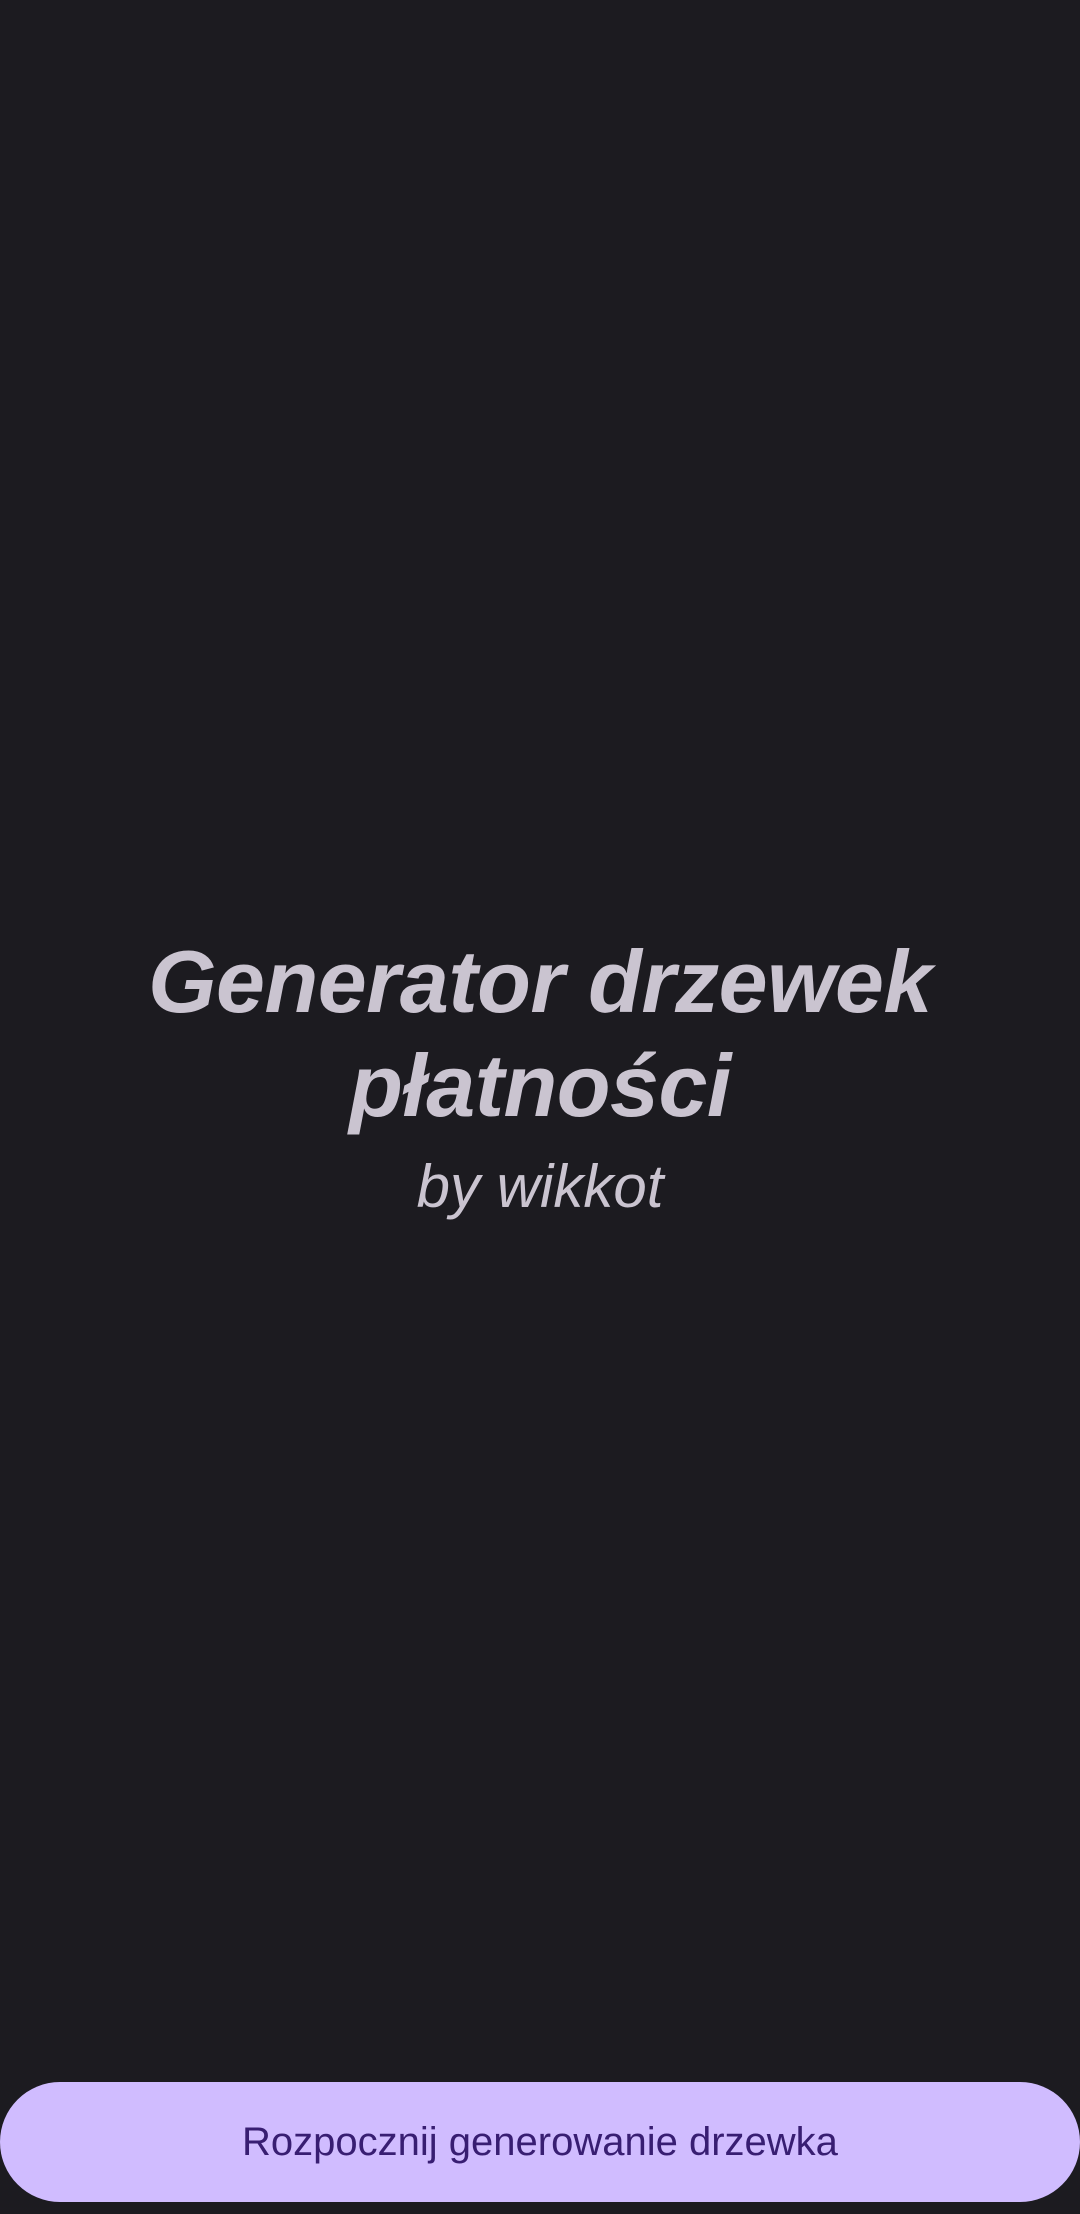 The height and width of the screenshot is (2214, 1080). I want to click on start-generation-button-label: Rozpocznij generowanie drzewka, so click(540, 2141).